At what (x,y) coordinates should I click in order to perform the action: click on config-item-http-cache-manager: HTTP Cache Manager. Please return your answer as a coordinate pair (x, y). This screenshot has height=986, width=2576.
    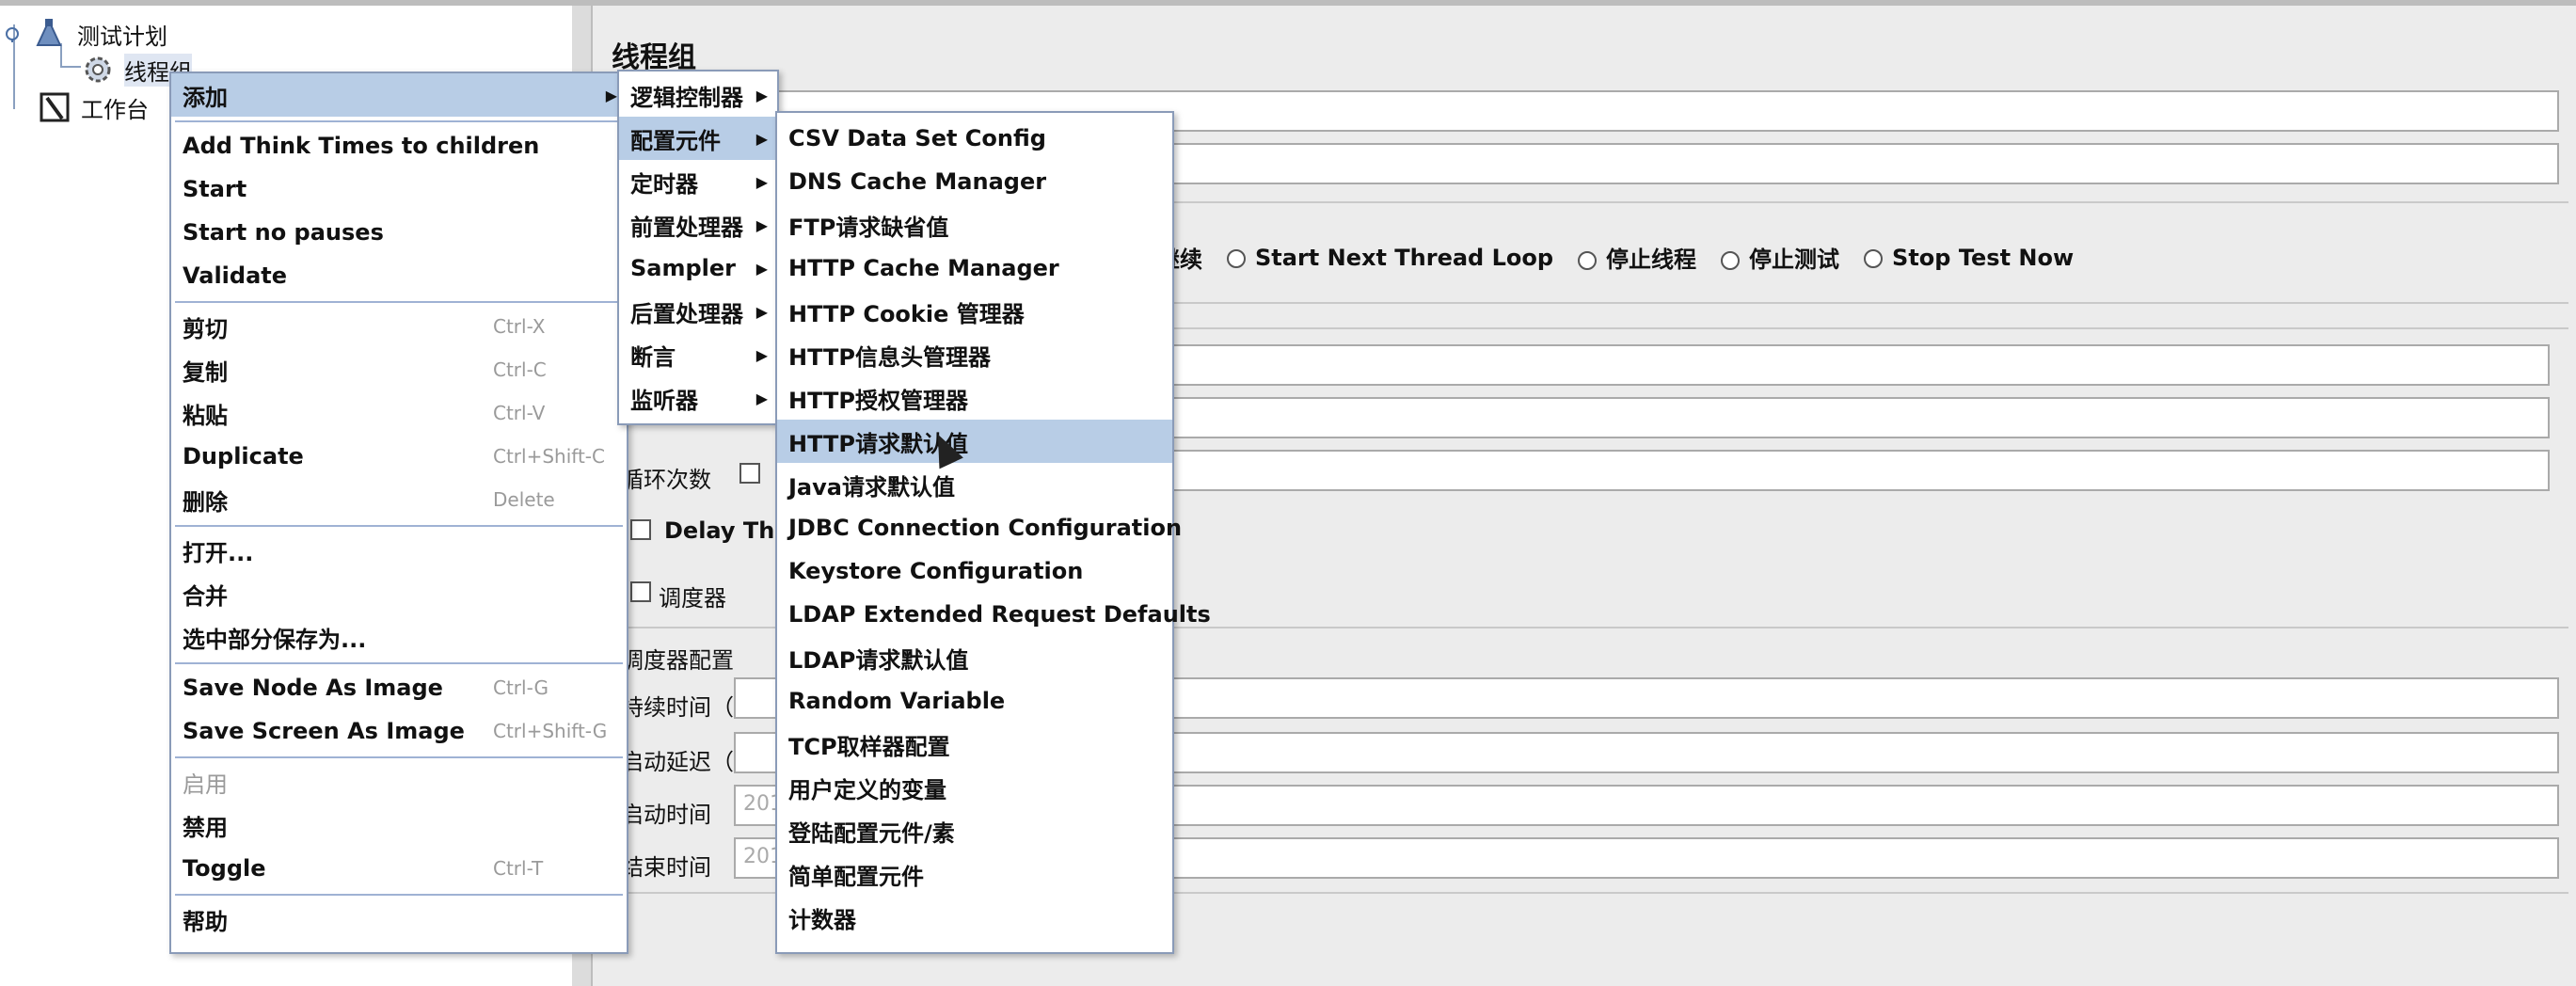
    Looking at the image, I should click on (974, 268).